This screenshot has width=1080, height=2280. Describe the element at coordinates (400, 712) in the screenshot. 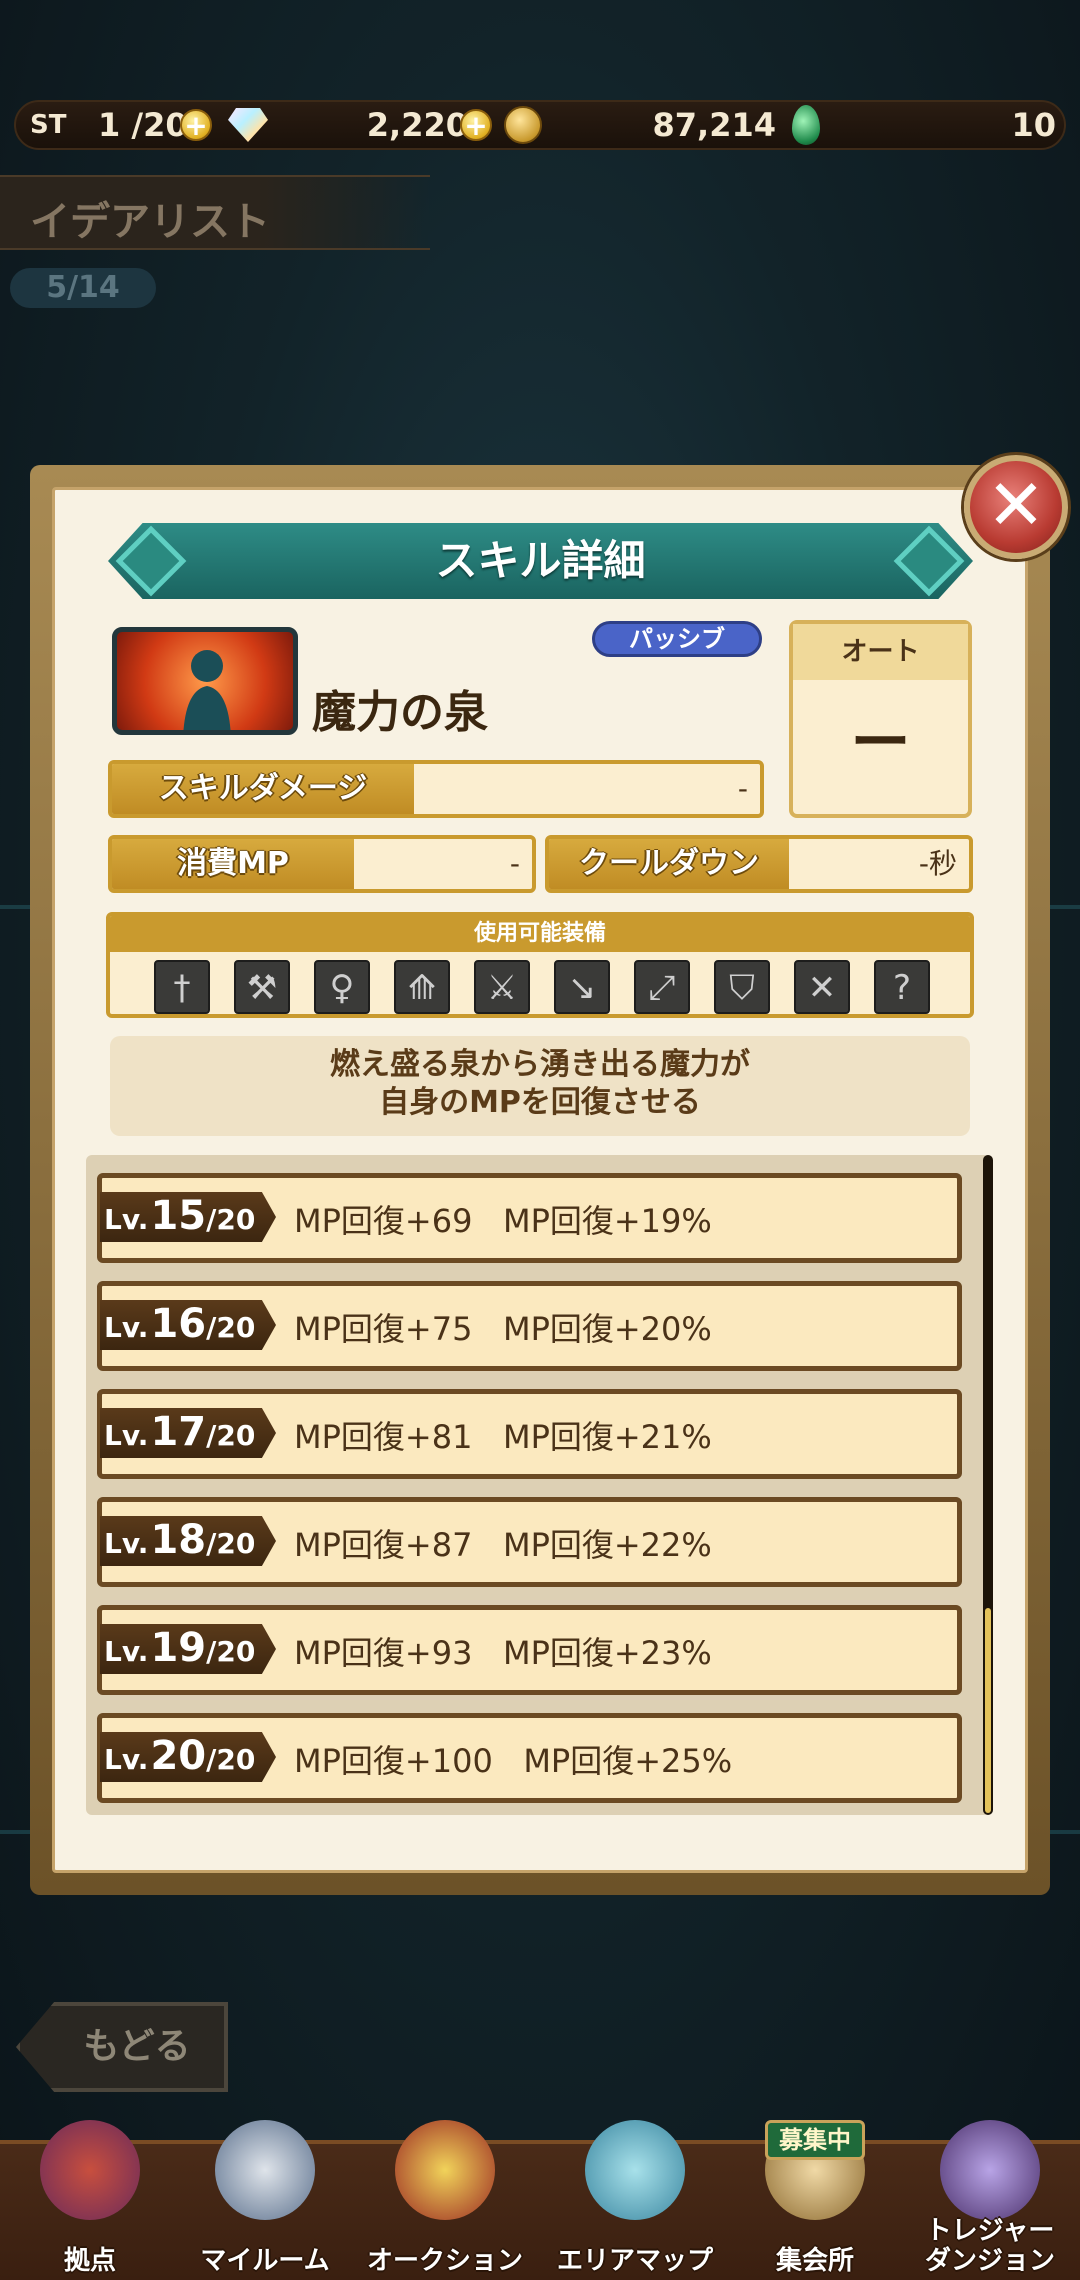

I see `skill-name: 魔力の泉` at that location.